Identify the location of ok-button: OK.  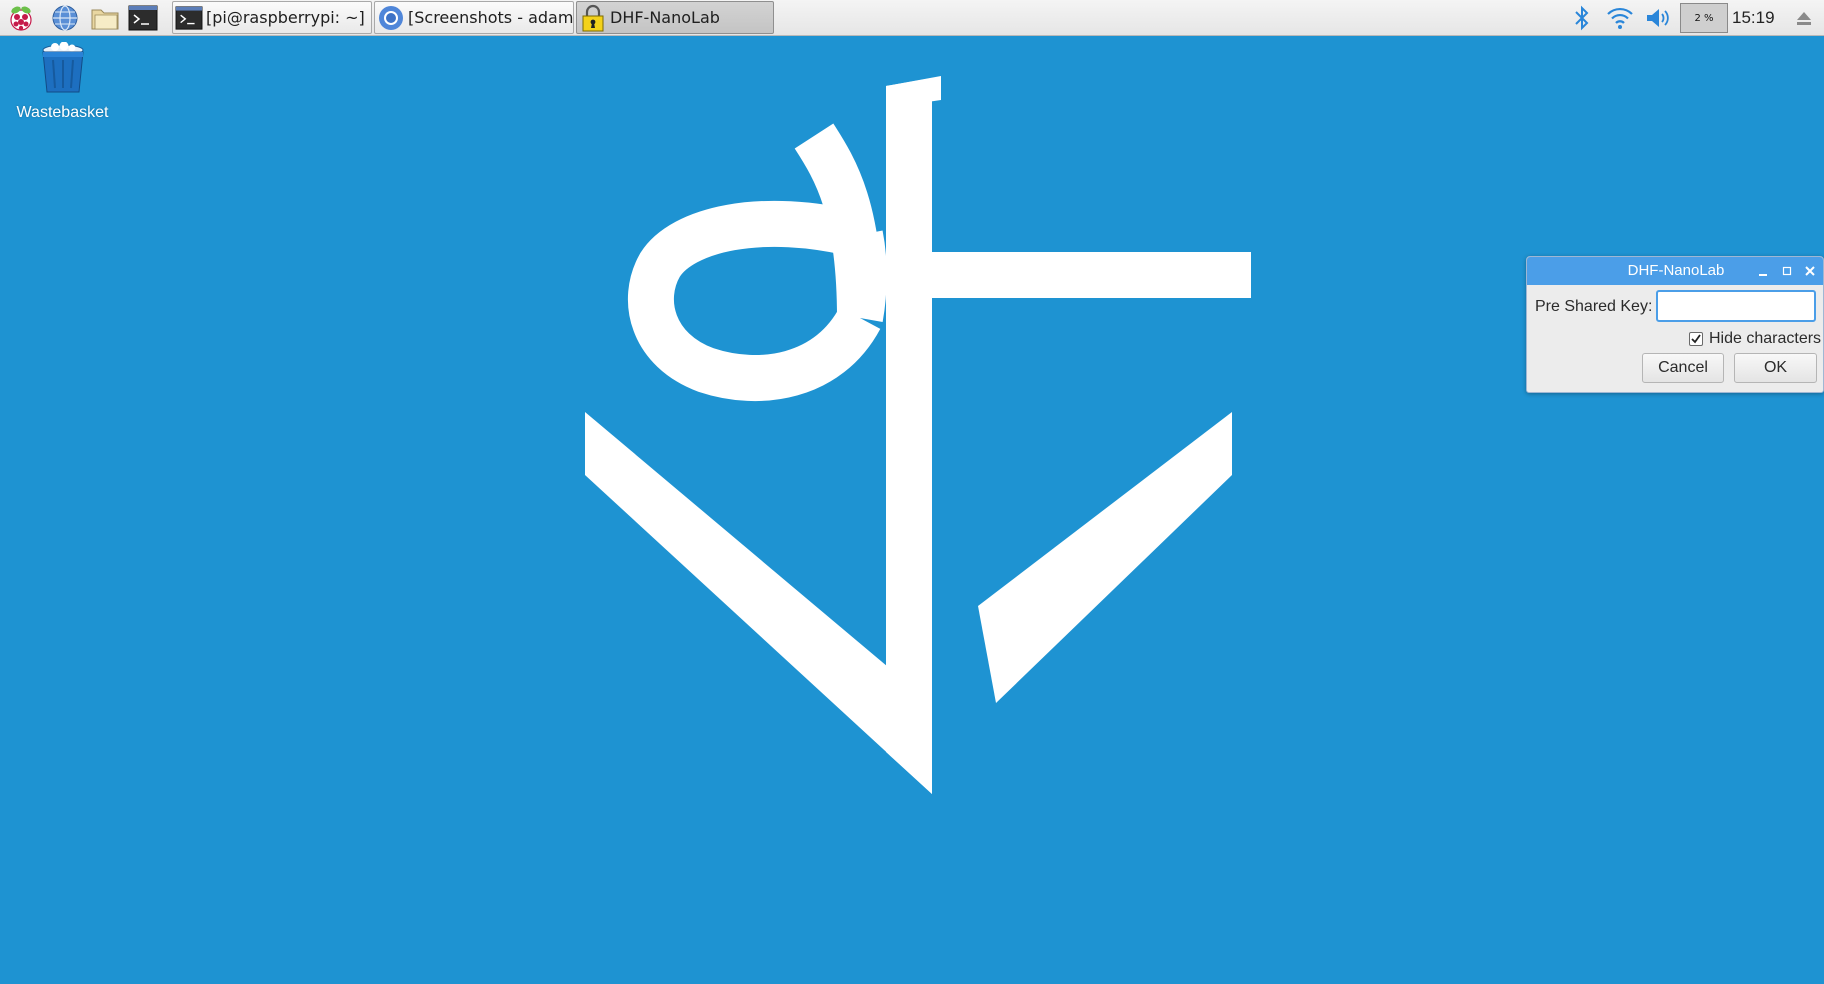
(1775, 368).